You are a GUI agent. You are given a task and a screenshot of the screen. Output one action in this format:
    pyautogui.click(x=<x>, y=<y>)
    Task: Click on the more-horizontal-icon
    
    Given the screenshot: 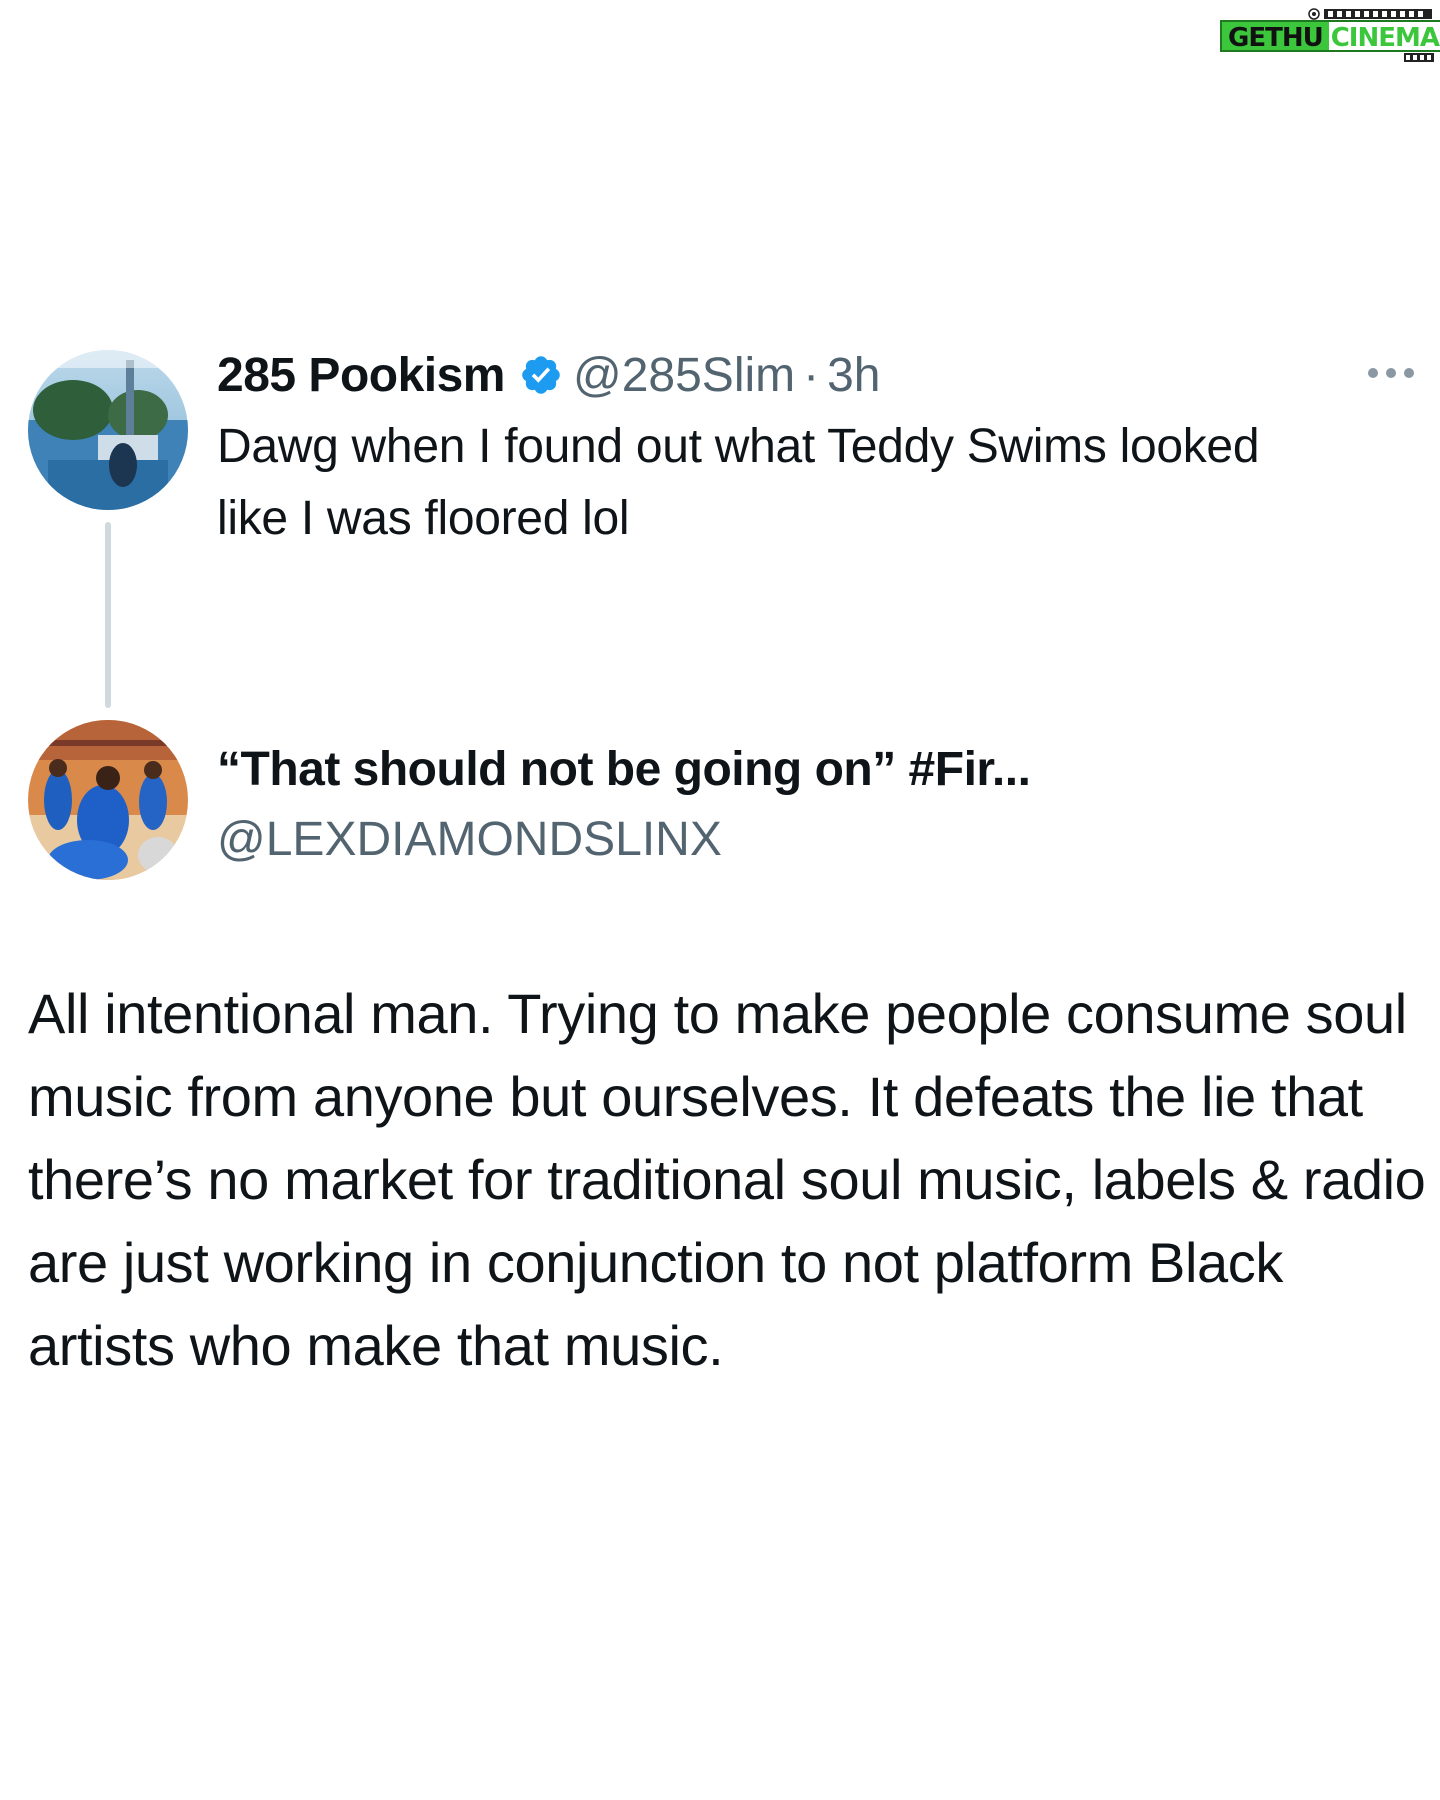 What is the action you would take?
    pyautogui.click(x=1391, y=373)
    